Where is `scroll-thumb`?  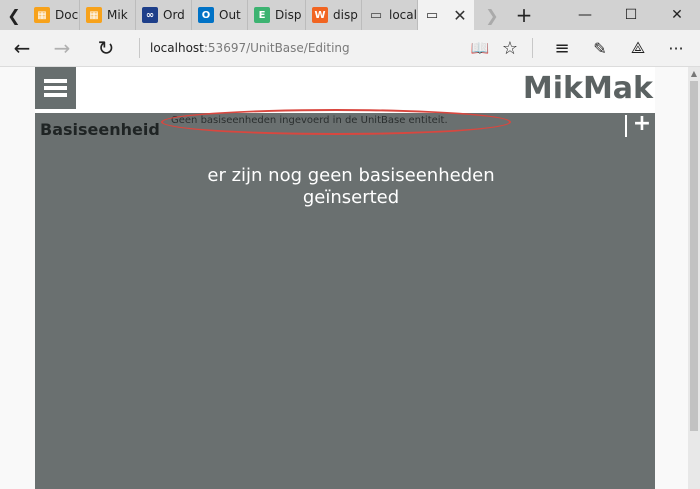 scroll-thumb is located at coordinates (694, 256).